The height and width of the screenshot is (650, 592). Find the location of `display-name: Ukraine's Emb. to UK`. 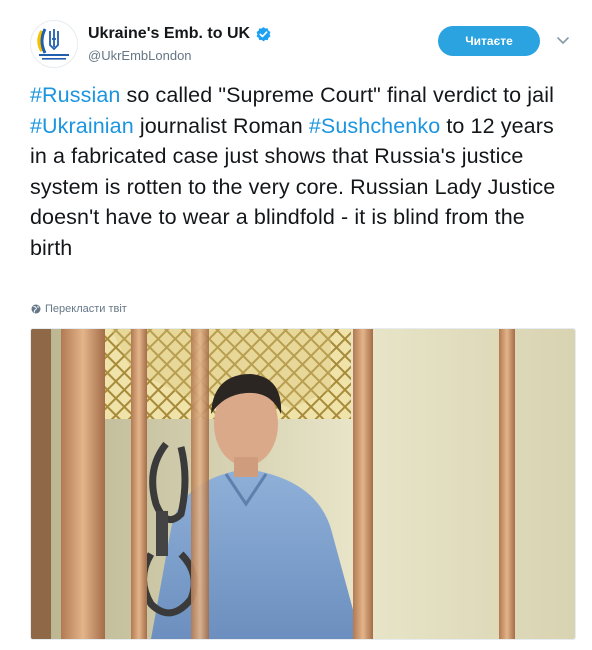

display-name: Ukraine's Emb. to UK is located at coordinates (169, 34).